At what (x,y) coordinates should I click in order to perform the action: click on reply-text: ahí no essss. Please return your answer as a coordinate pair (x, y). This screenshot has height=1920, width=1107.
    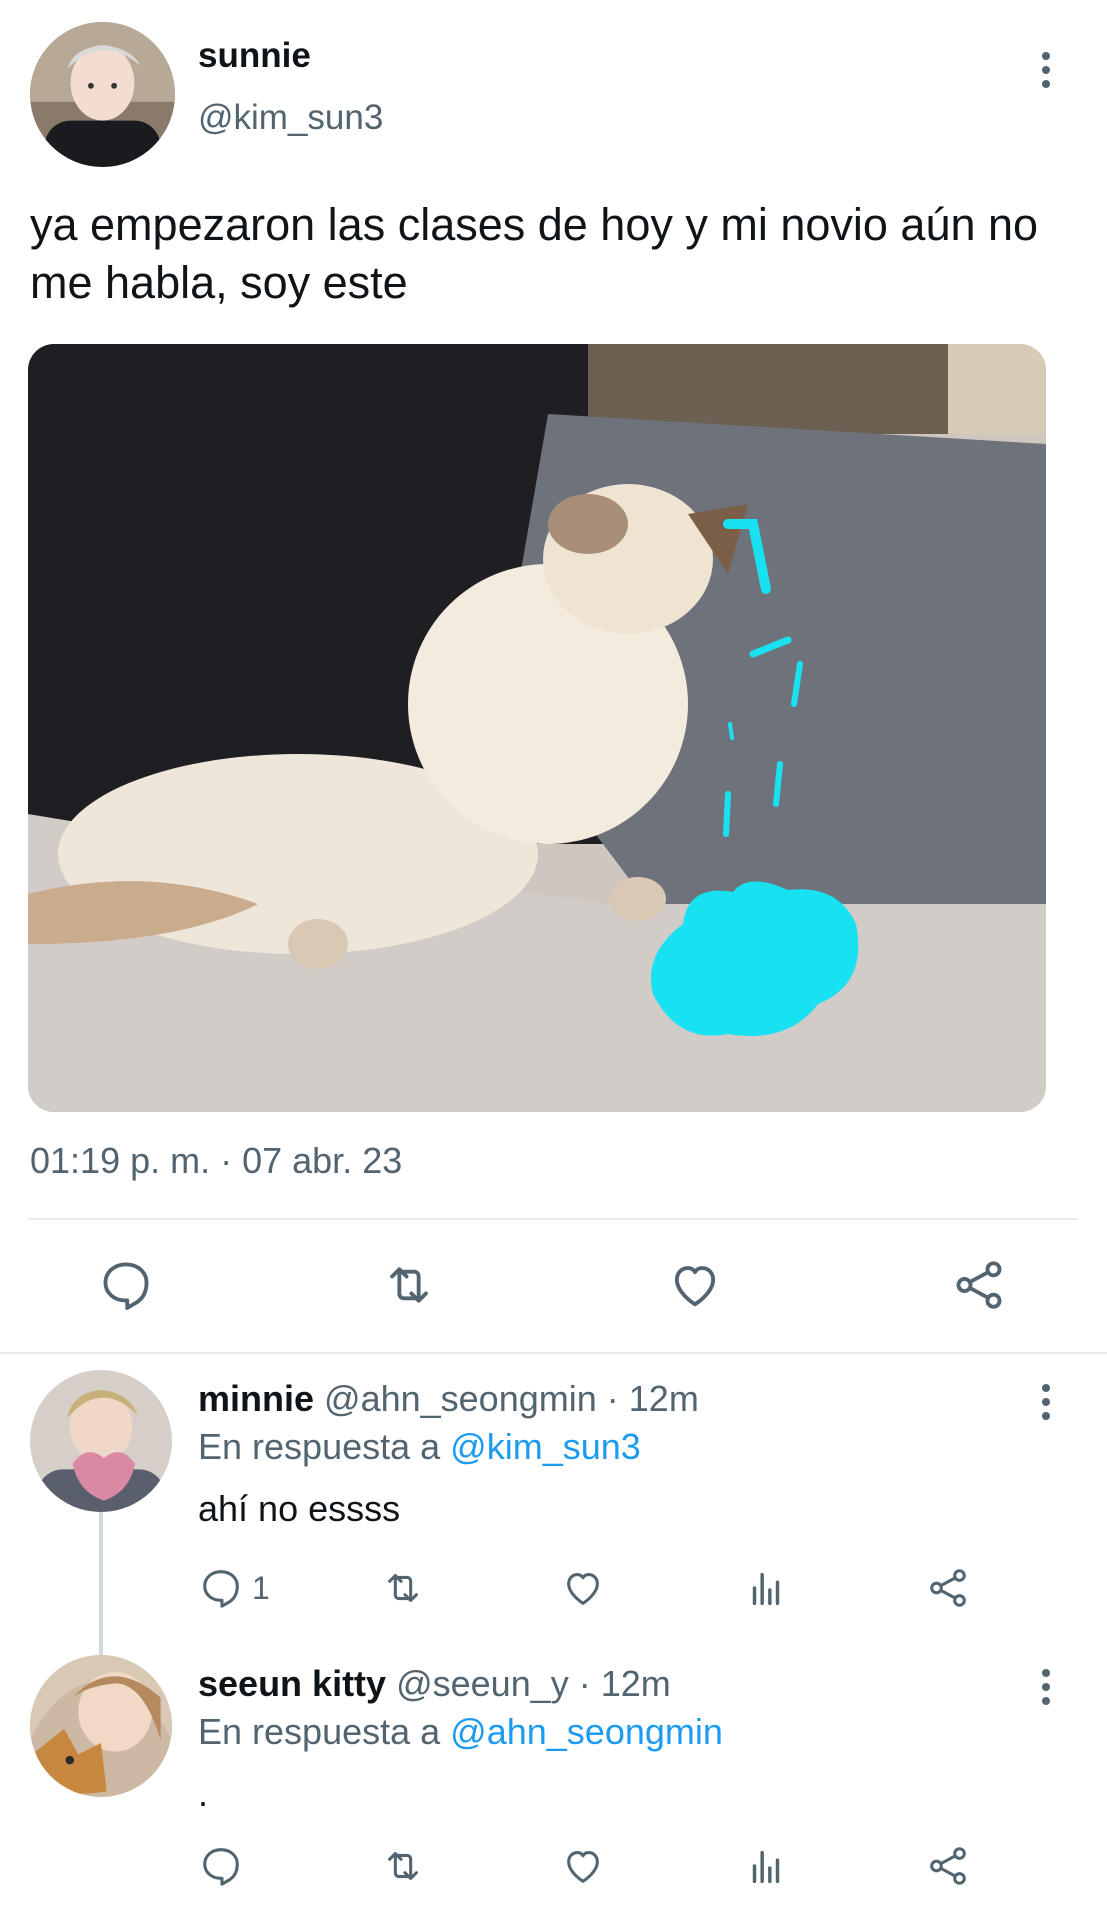
    Looking at the image, I should click on (299, 1508).